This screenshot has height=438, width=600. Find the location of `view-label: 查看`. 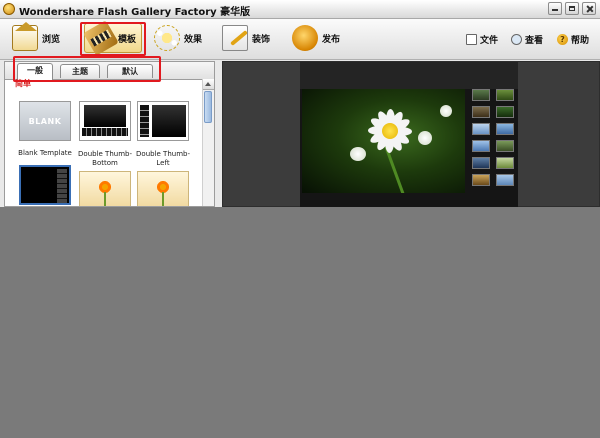

view-label: 查看 is located at coordinates (534, 41).